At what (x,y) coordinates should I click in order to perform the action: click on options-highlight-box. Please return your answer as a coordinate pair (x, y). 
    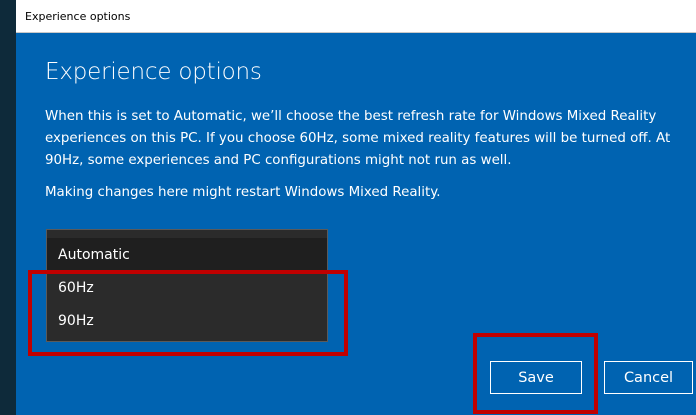
    Looking at the image, I should click on (188, 313).